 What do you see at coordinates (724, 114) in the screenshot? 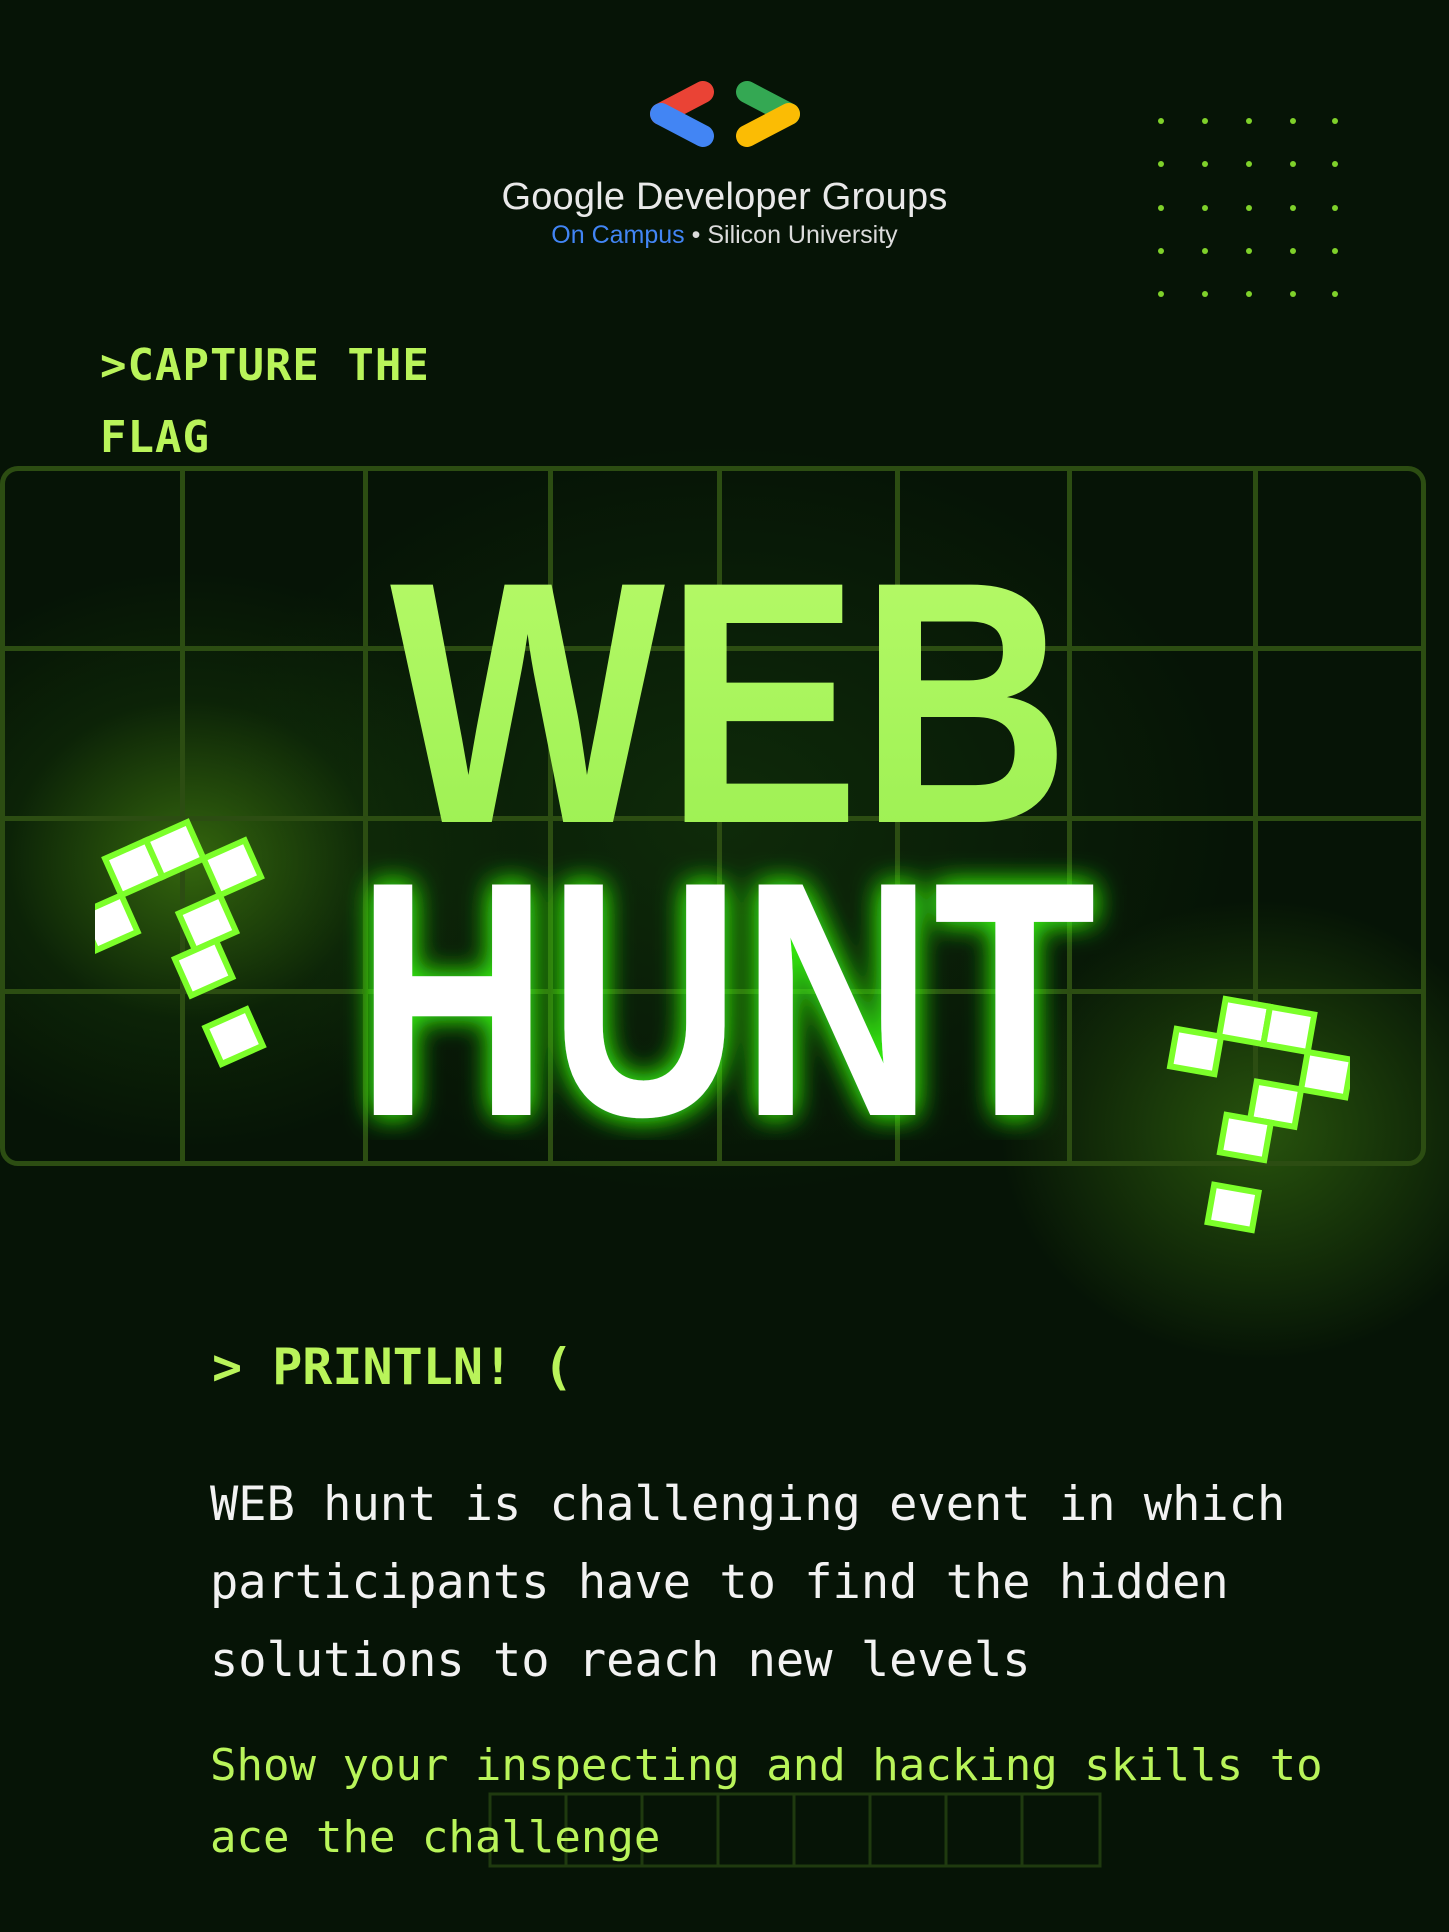
I see `gdg-logo-icon` at bounding box center [724, 114].